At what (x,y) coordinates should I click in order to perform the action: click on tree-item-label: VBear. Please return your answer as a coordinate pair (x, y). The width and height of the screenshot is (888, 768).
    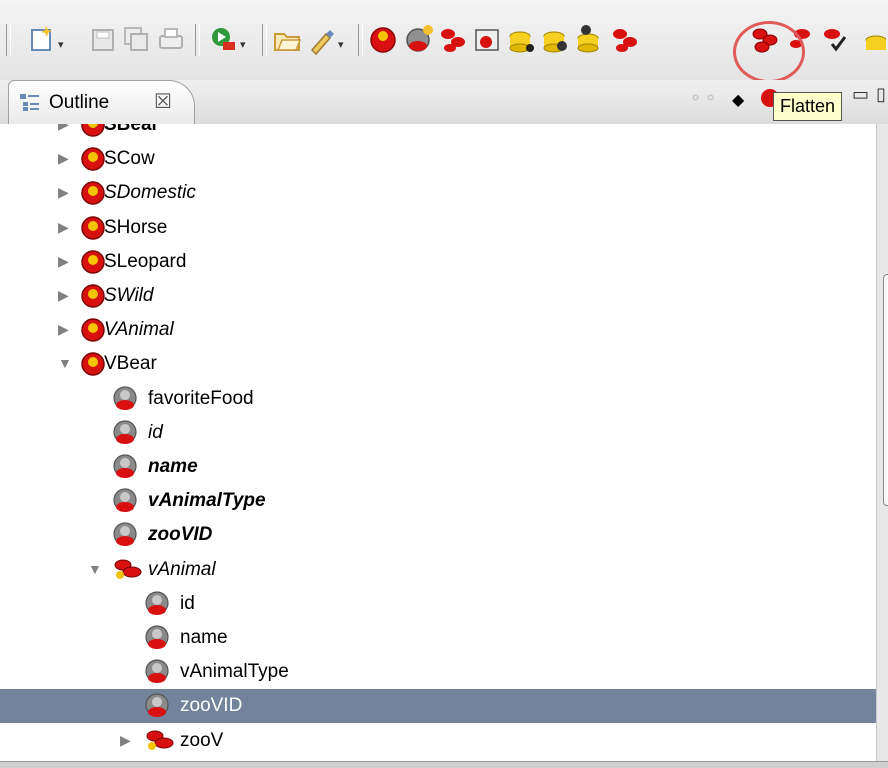
    Looking at the image, I should click on (130, 364).